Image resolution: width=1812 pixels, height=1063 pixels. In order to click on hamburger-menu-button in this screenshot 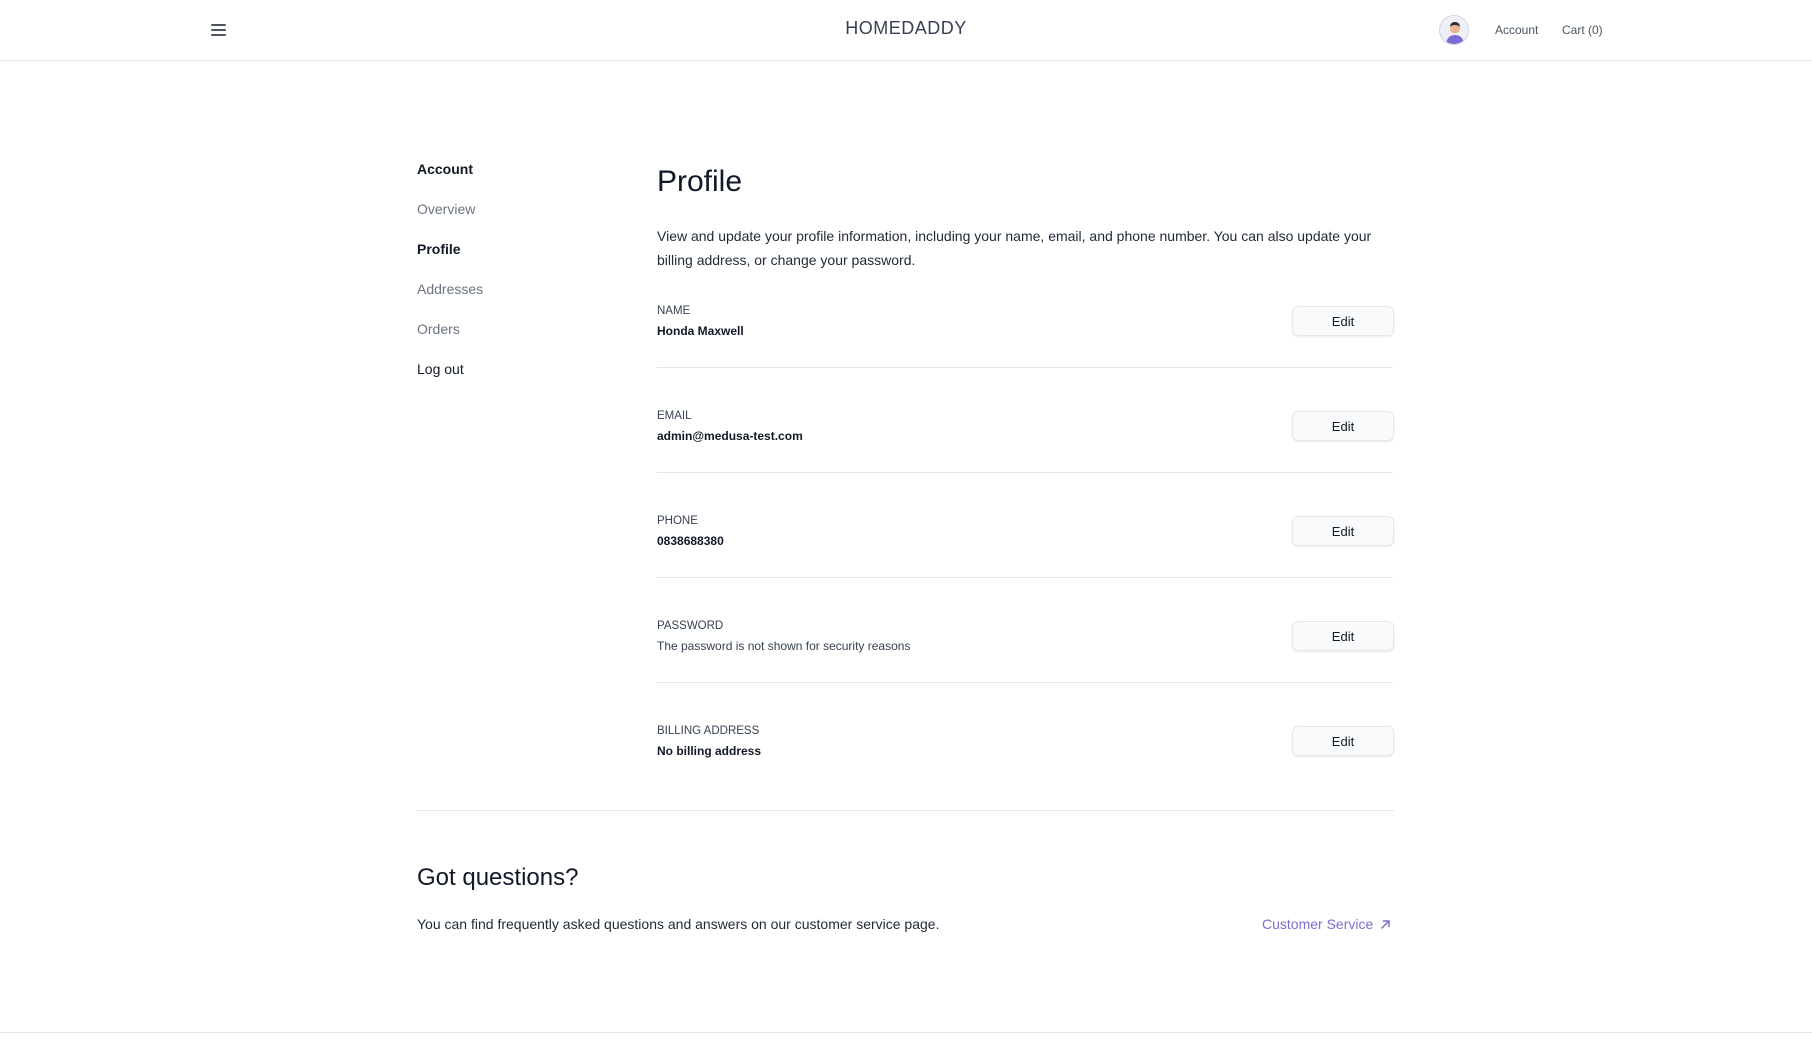, I will do `click(219, 30)`.